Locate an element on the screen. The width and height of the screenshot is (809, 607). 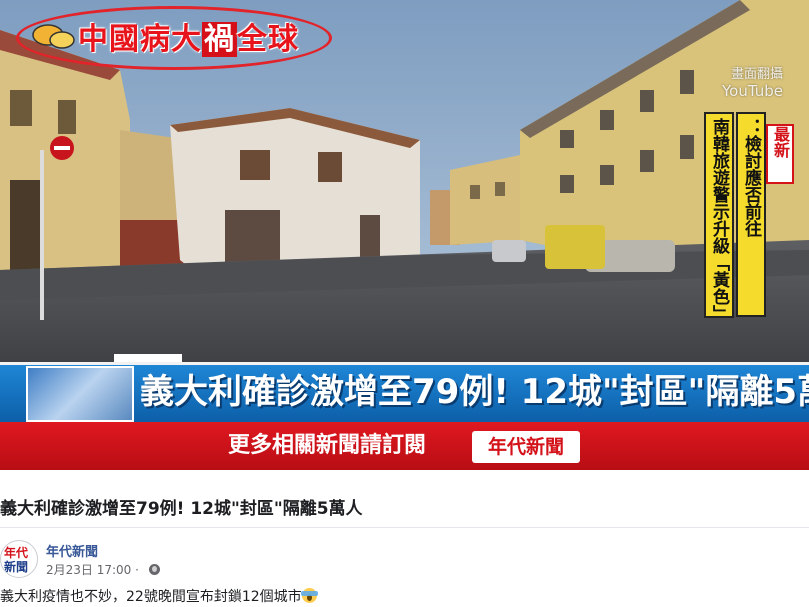
source-watermark: 畫面翻攝 YouTube is located at coordinates (752, 83).